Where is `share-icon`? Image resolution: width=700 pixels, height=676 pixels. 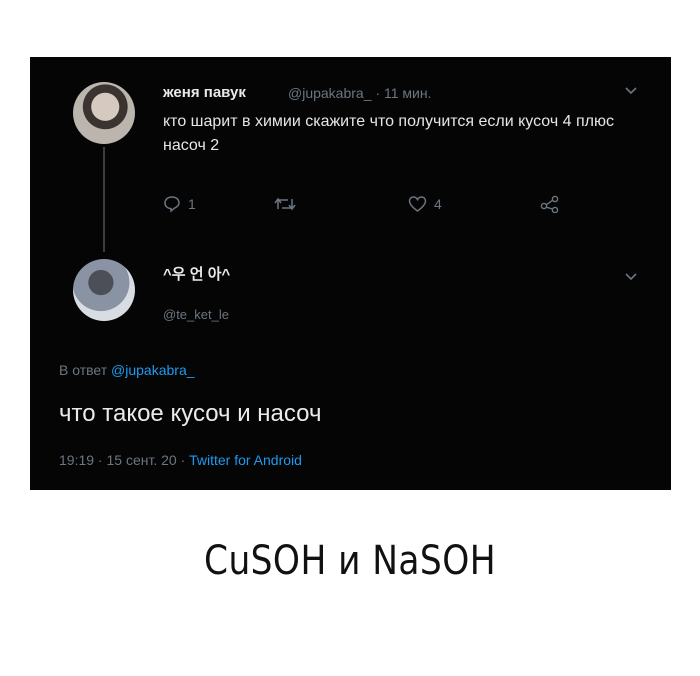 share-icon is located at coordinates (549, 204).